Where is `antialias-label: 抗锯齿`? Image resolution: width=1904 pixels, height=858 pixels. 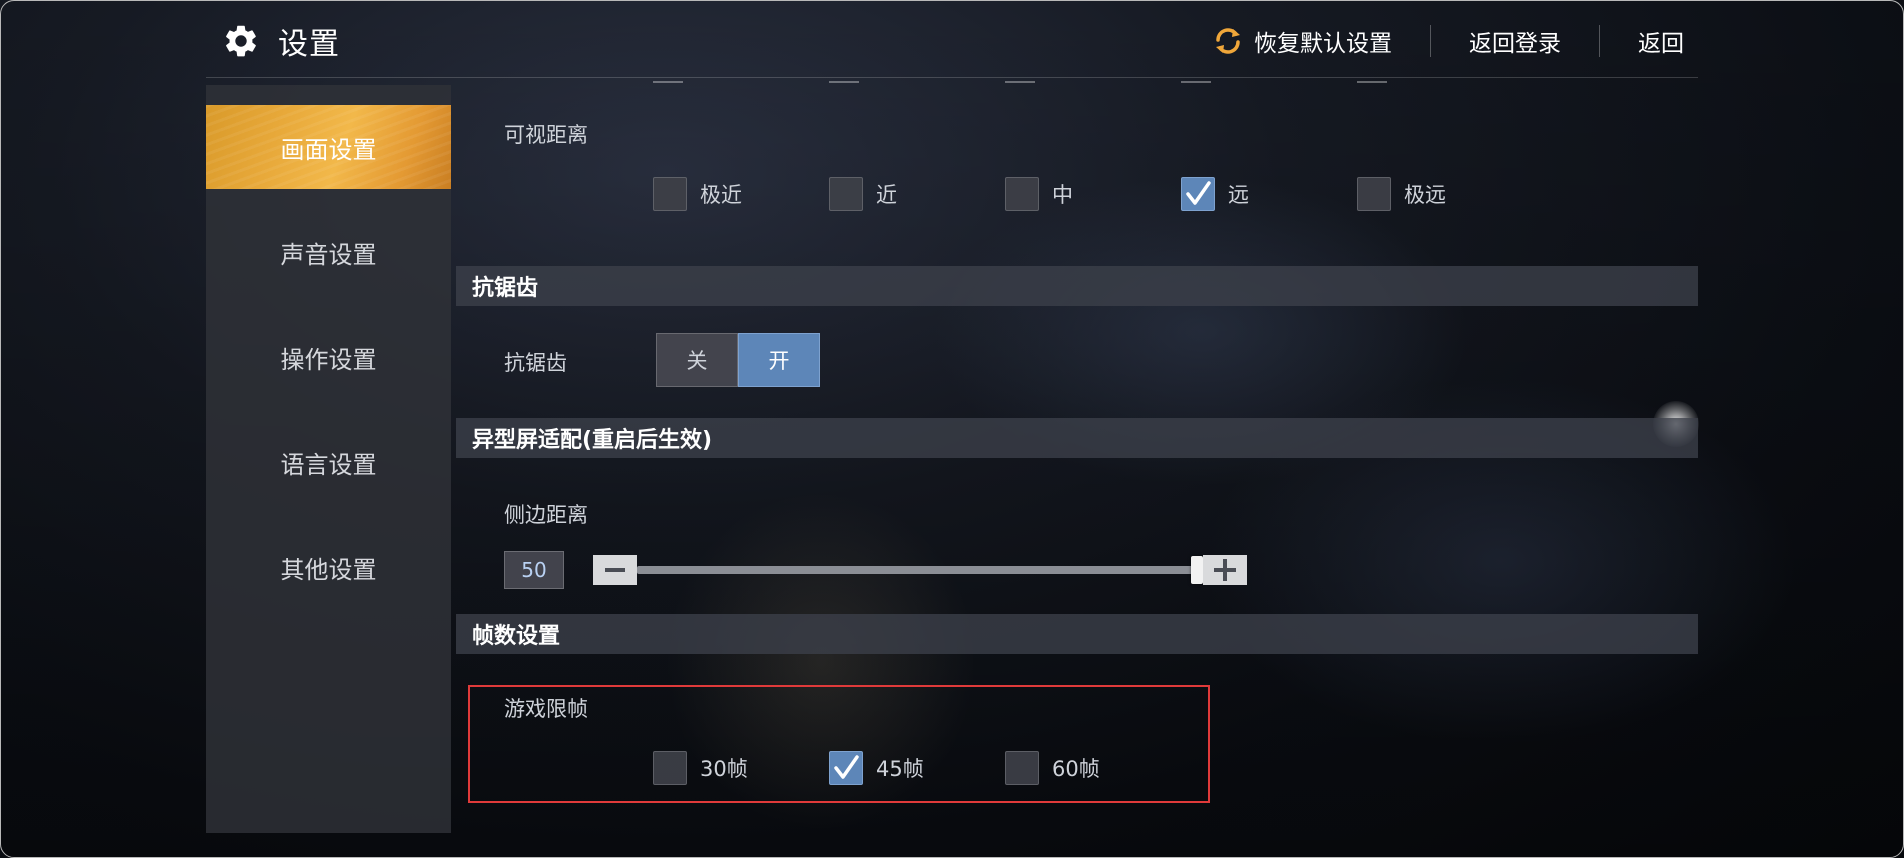 antialias-label: 抗锯齿 is located at coordinates (535, 363).